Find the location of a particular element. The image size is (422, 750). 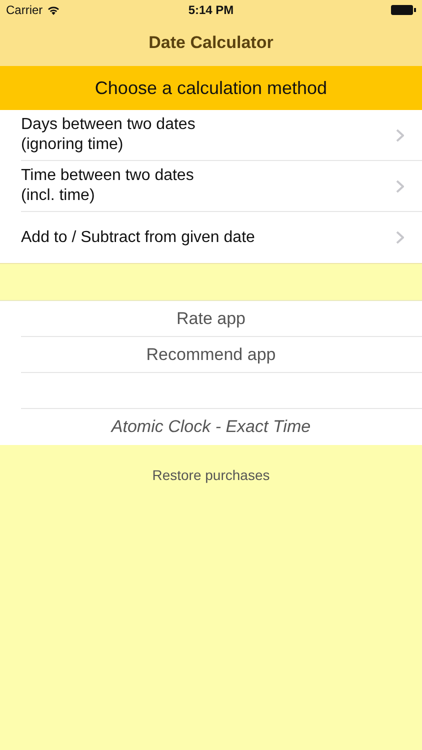

method-row: Days between two dates (ignoring time) is located at coordinates (221, 135).